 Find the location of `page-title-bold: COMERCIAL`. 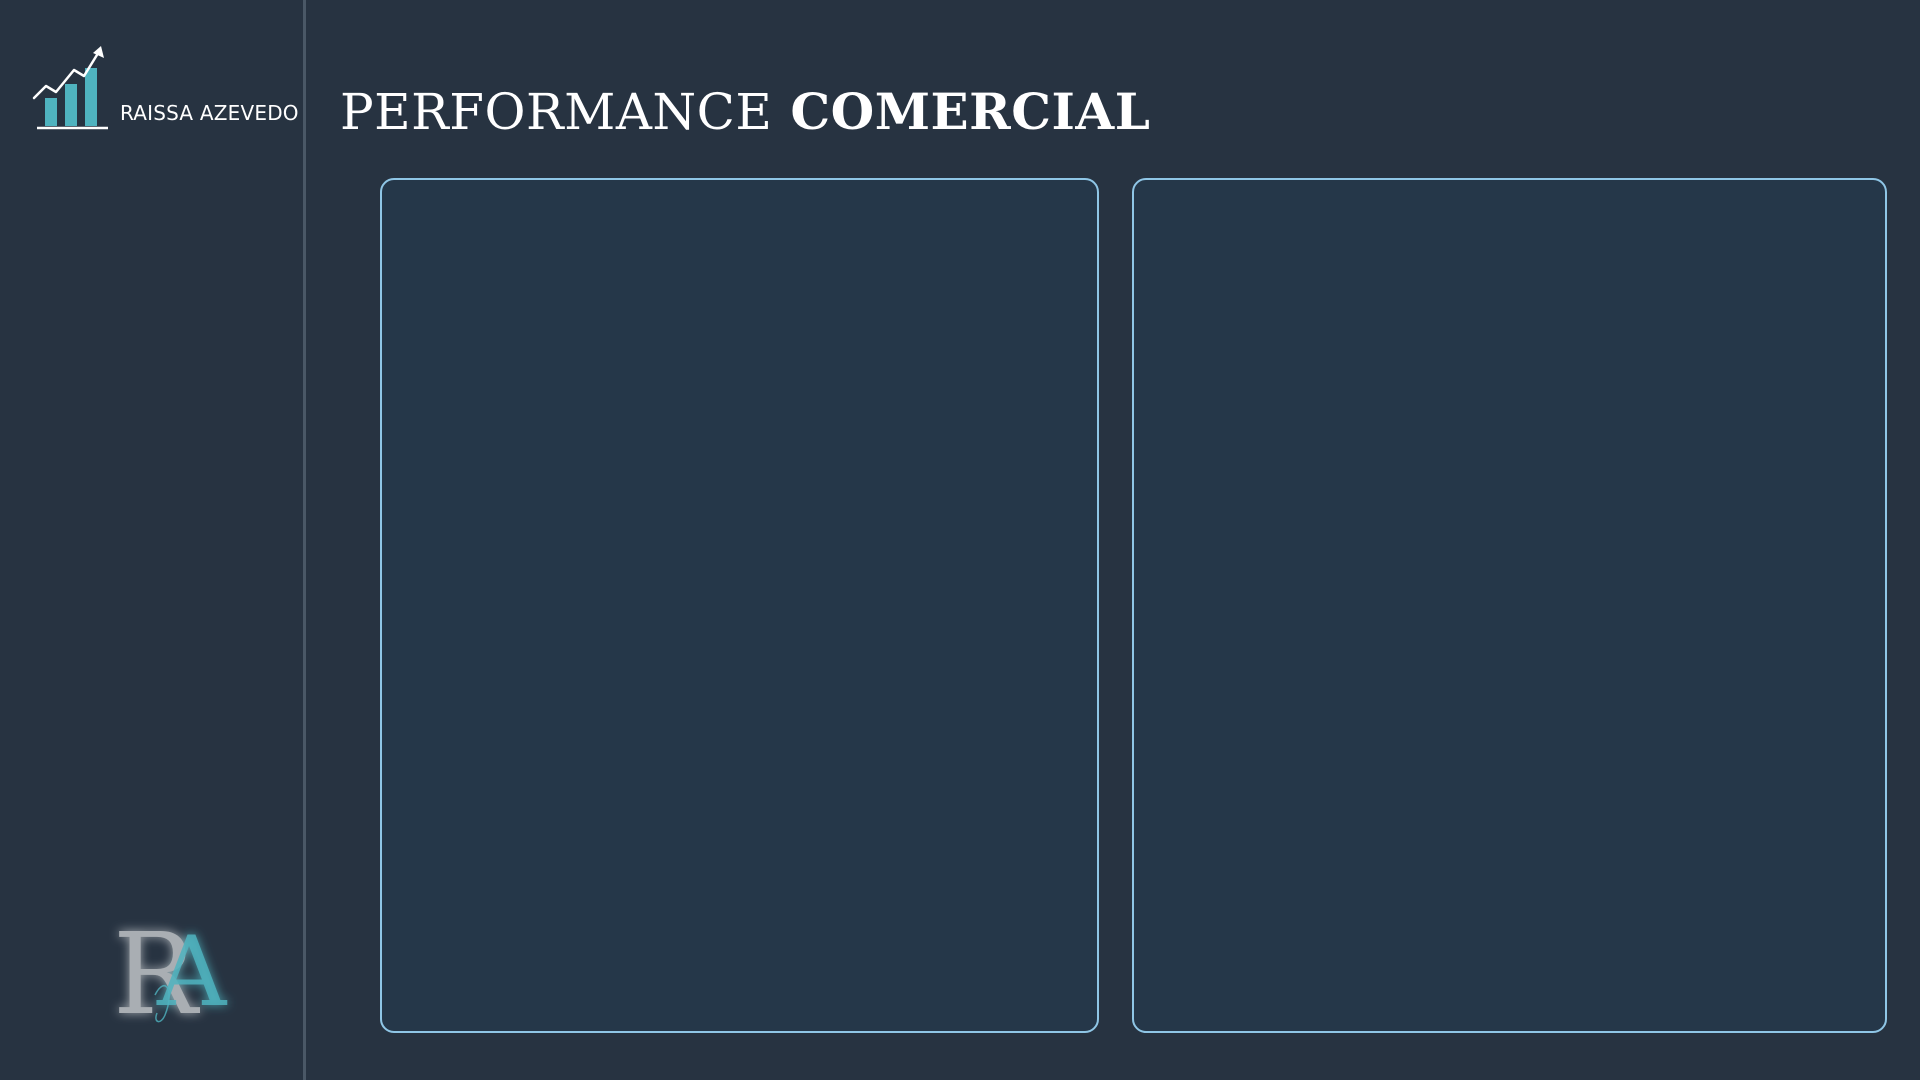

page-title-bold: COMERCIAL is located at coordinates (970, 111).